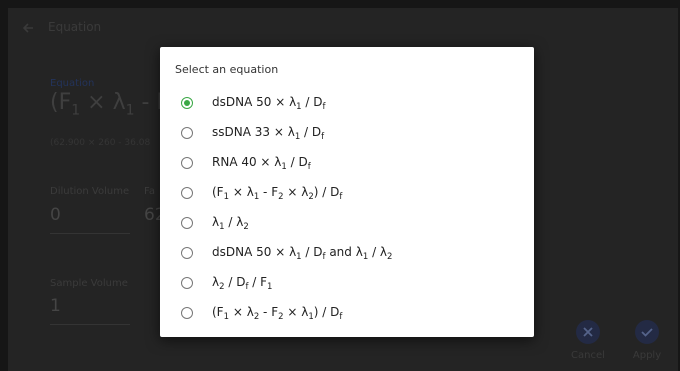  I want to click on option-rna: RNA 40 × λ1 / Df, so click(347, 164).